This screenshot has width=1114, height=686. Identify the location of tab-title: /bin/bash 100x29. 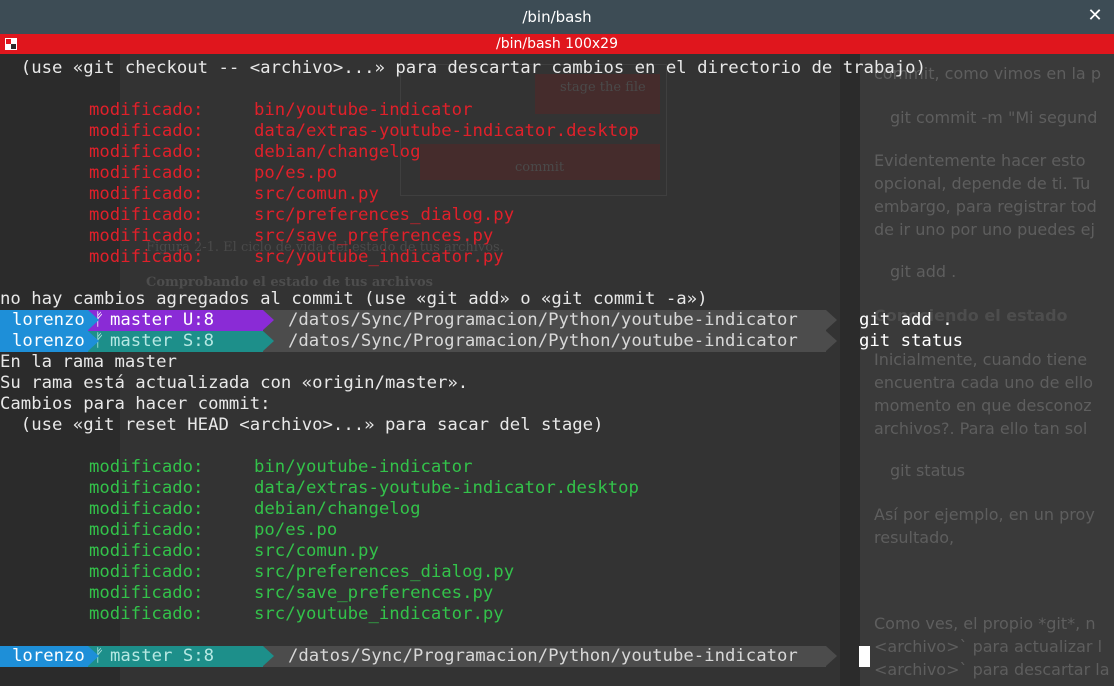
(557, 44).